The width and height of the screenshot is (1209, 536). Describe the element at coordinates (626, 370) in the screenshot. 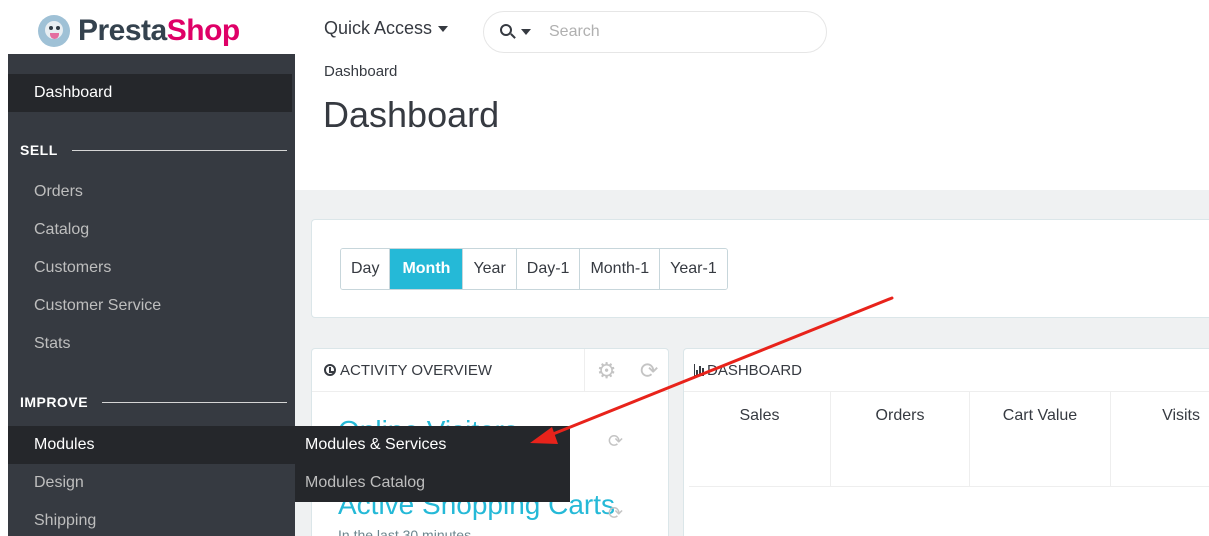

I see `panel-tools: ⚙ ⟳` at that location.